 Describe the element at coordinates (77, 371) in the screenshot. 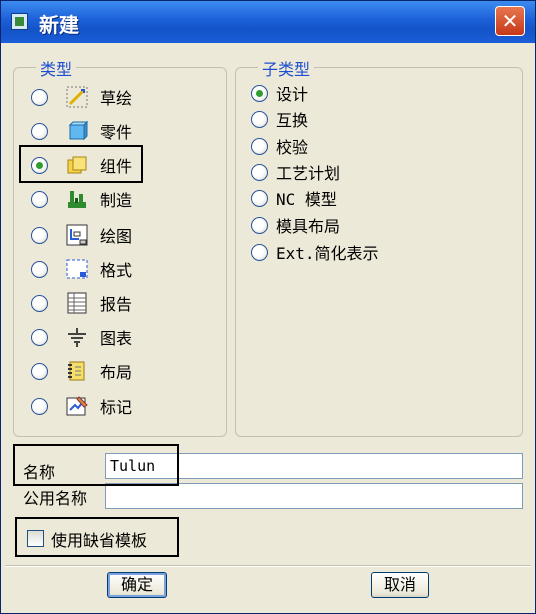

I see `layout-icon` at that location.